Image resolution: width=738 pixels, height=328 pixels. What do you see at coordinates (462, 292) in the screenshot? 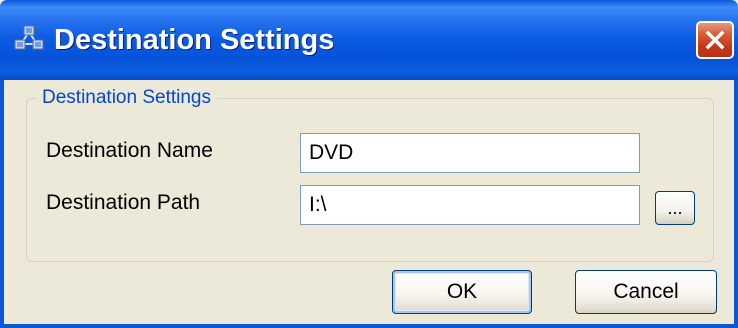
I see `ok-button: OK` at bounding box center [462, 292].